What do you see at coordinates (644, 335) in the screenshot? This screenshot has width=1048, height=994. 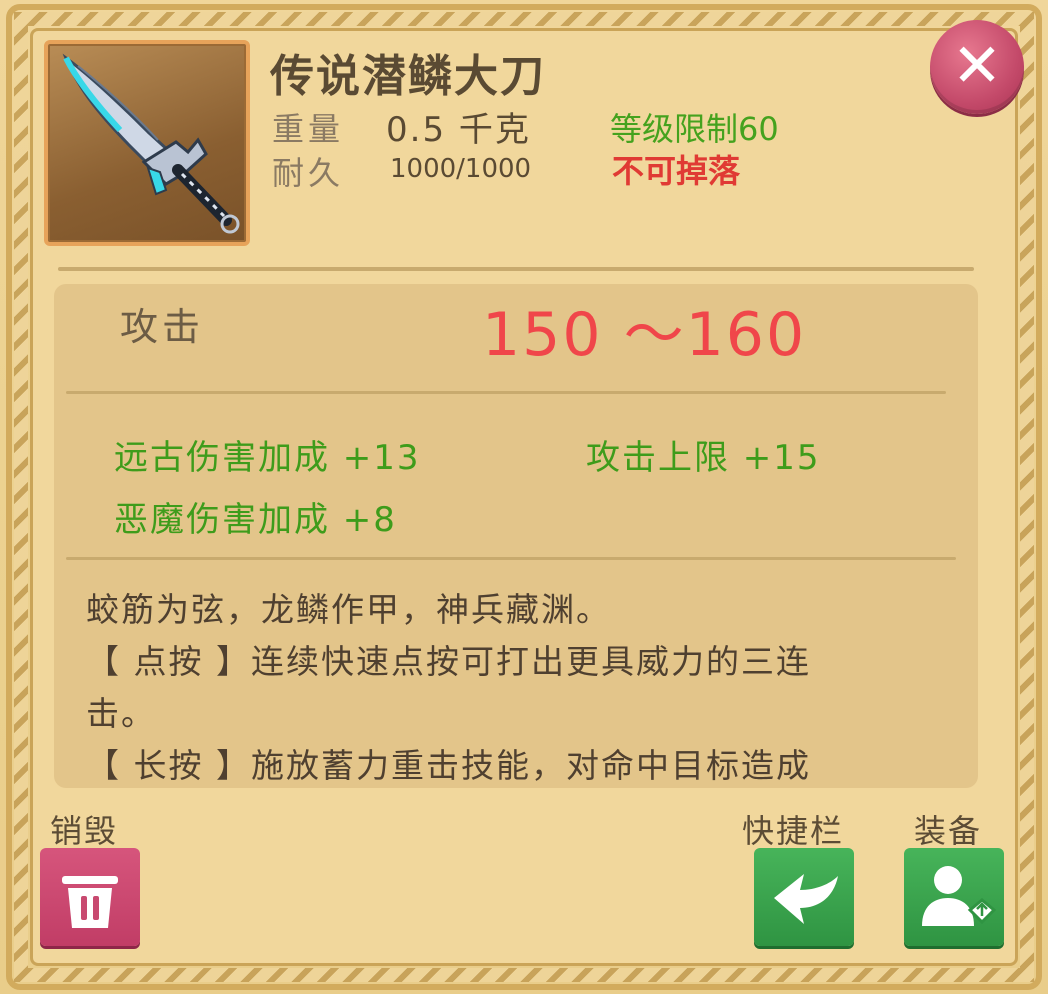 I see `attack-value: 150 ～160` at bounding box center [644, 335].